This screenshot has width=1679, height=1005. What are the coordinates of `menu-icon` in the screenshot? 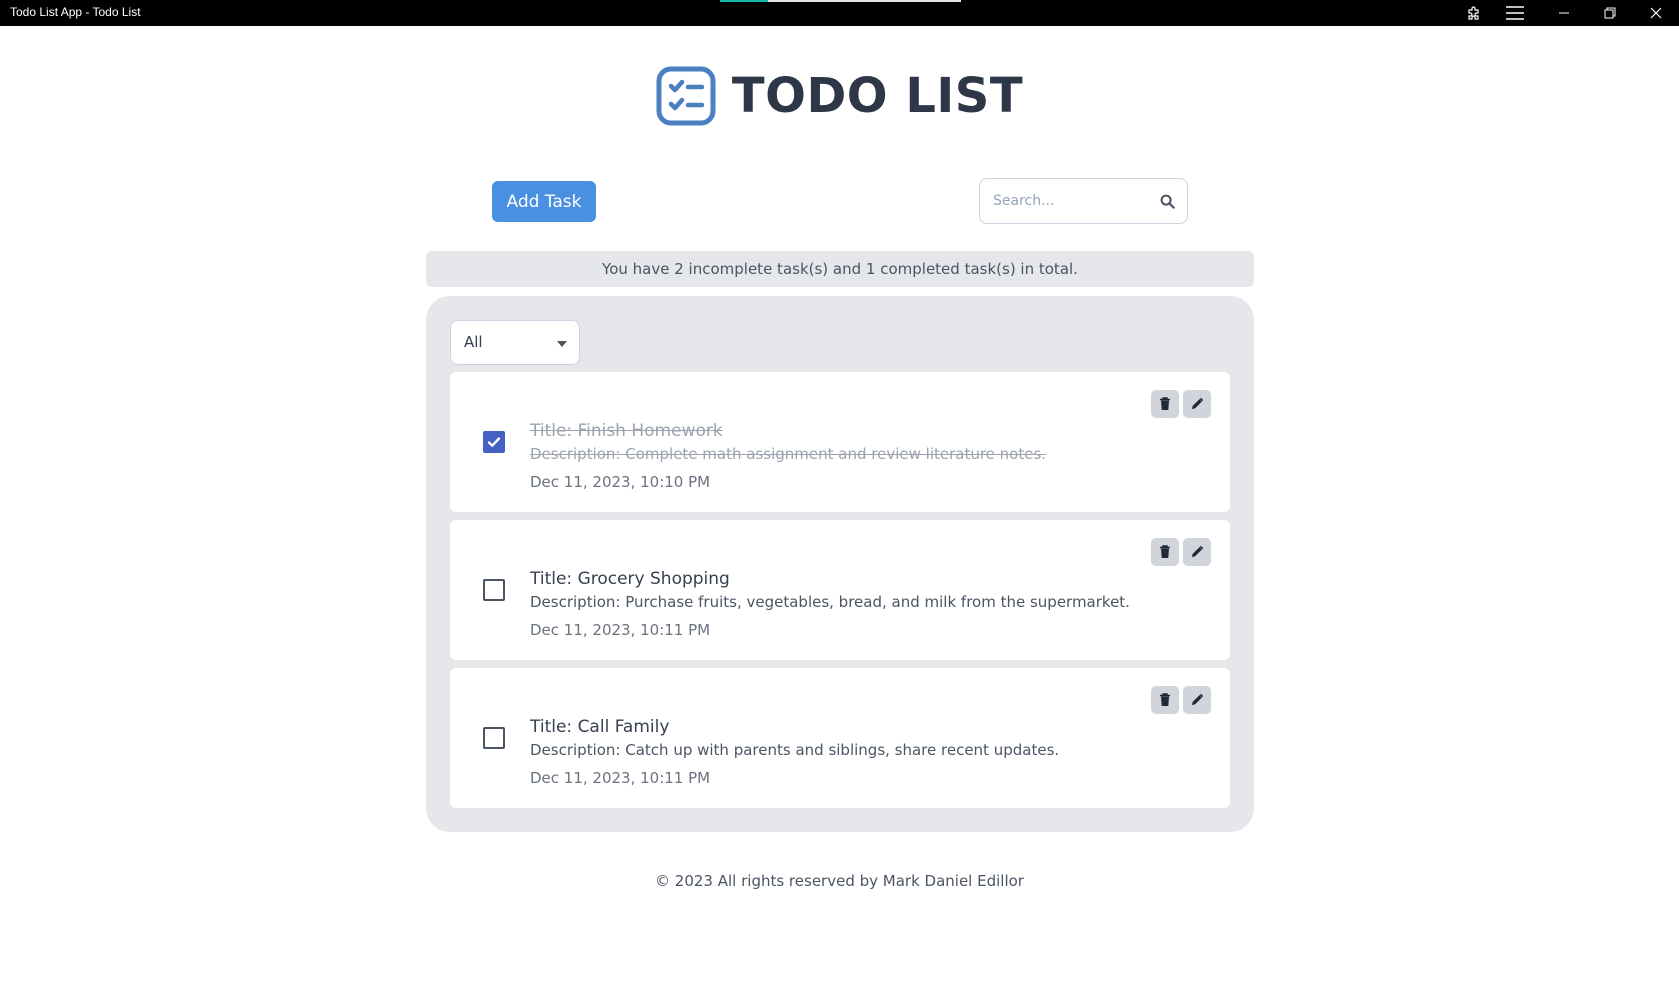 It's located at (1515, 13).